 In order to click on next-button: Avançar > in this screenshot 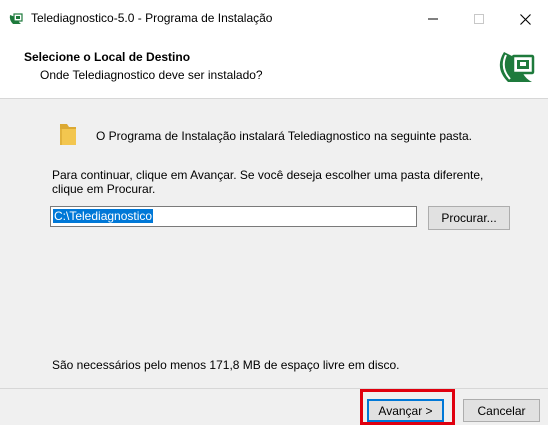, I will do `click(405, 410)`.